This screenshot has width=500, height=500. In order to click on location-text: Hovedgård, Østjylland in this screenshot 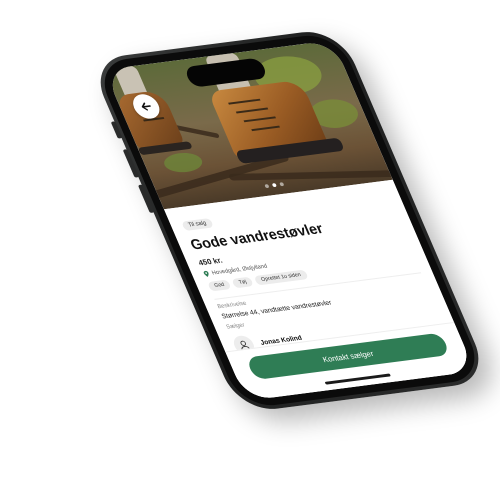, I will do `click(239, 269)`.